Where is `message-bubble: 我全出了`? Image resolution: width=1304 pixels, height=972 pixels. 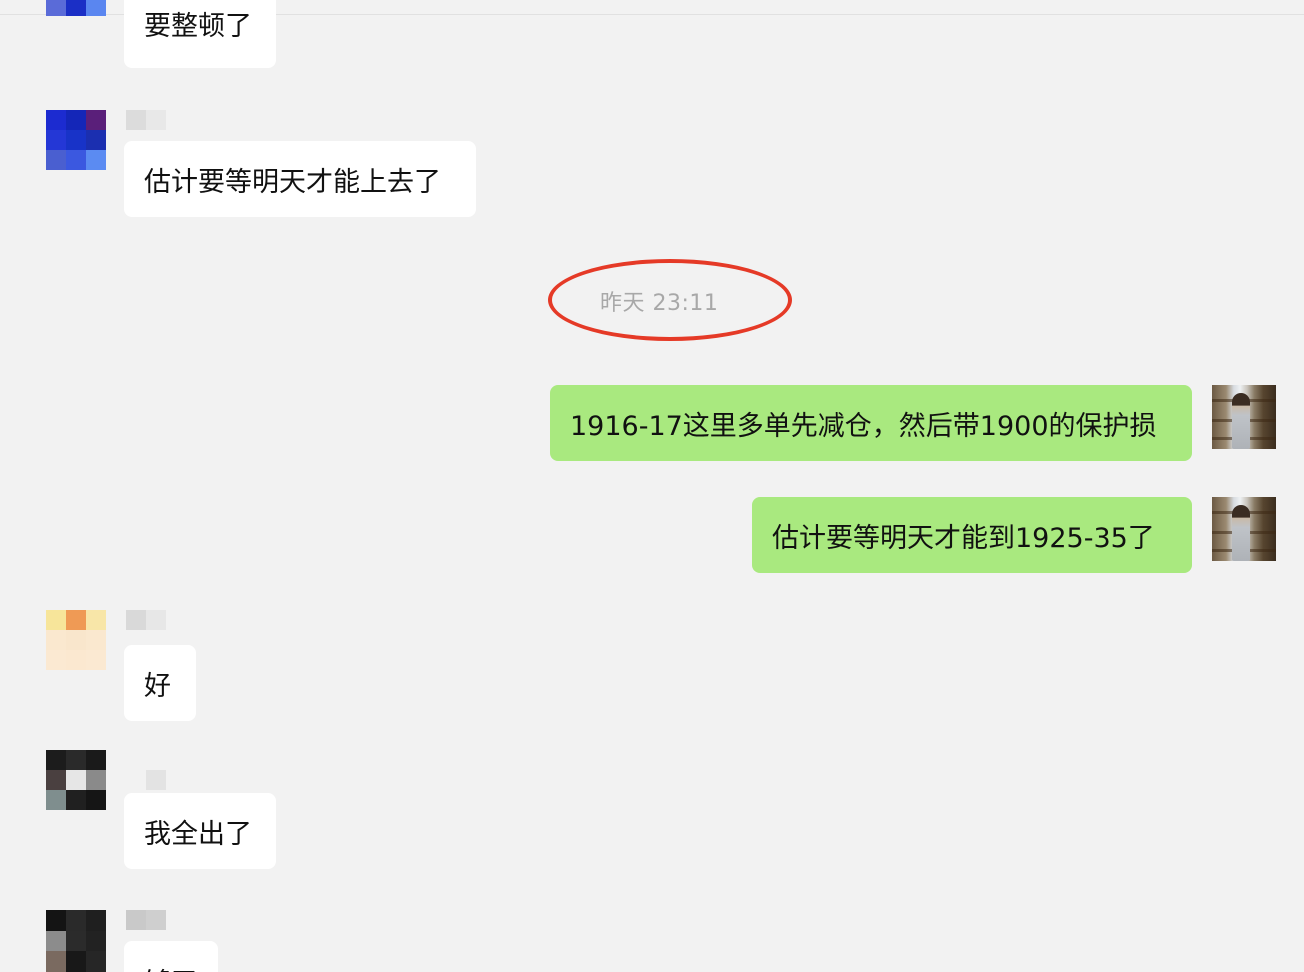
message-bubble: 我全出了 is located at coordinates (200, 831).